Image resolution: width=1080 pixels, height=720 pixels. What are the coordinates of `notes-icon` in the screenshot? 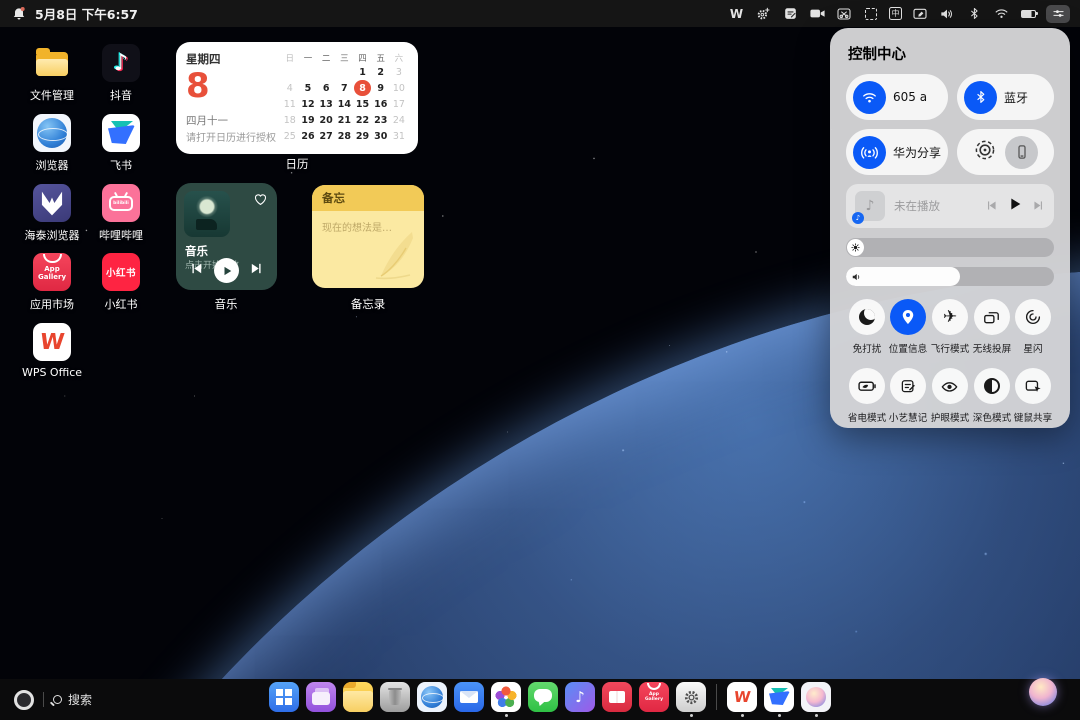 It's located at (790, 14).